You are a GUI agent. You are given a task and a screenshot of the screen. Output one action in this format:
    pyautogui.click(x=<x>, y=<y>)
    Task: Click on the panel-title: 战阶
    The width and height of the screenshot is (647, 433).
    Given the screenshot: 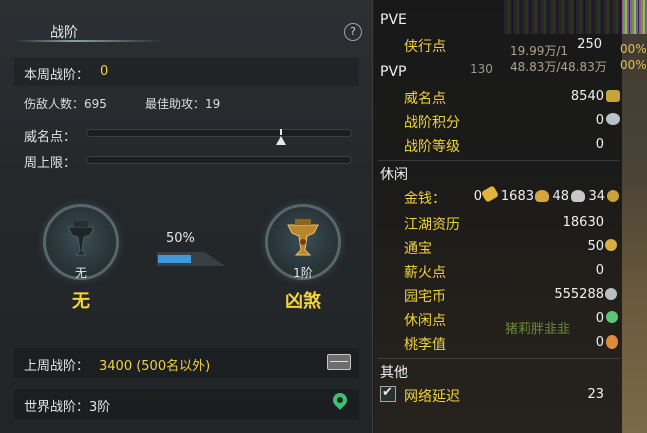 What is the action you would take?
    pyautogui.click(x=64, y=33)
    